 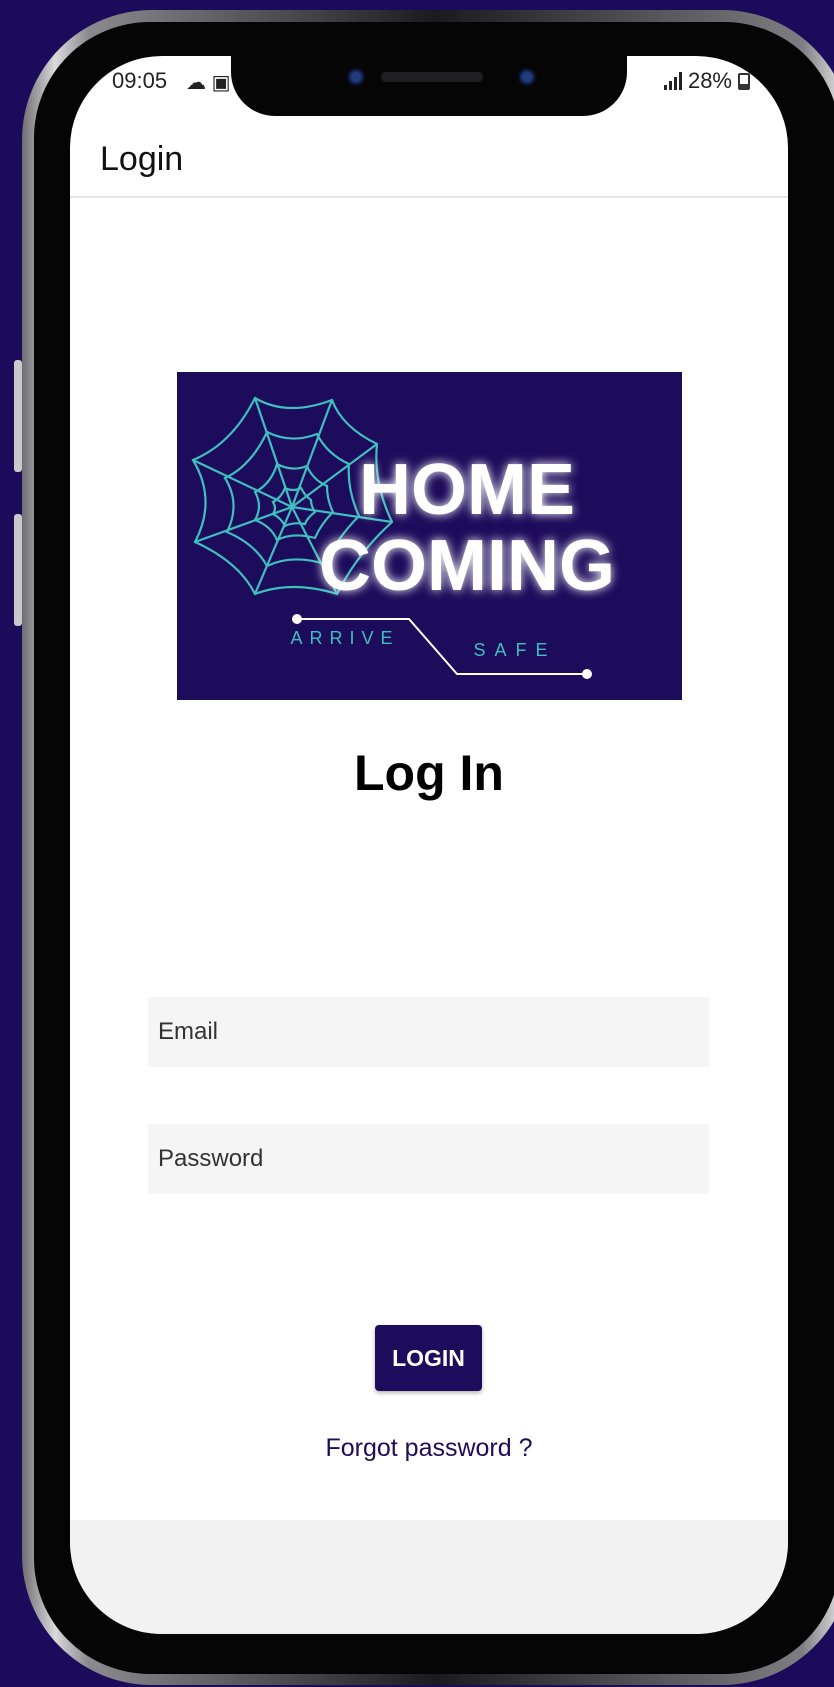 What do you see at coordinates (428, 1159) in the screenshot?
I see `password-field` at bounding box center [428, 1159].